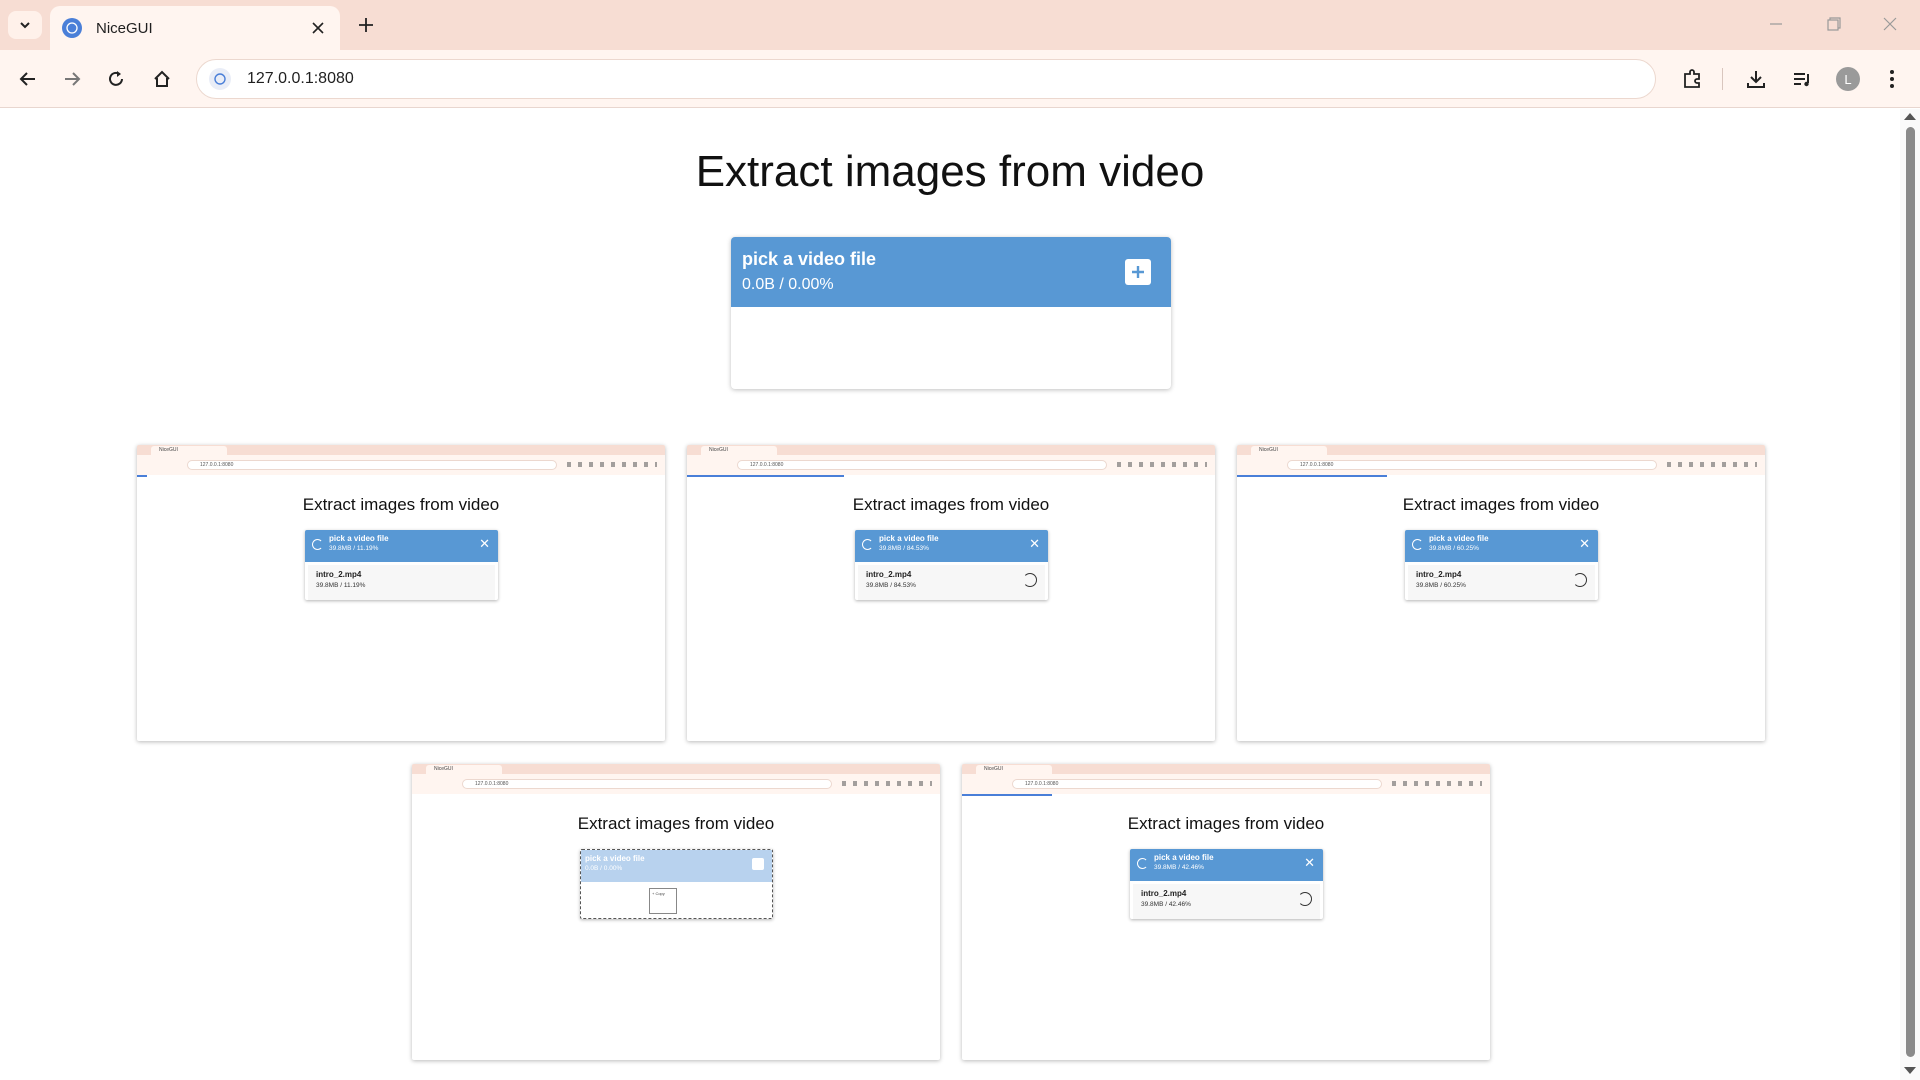 This screenshot has width=1920, height=1080. Describe the element at coordinates (926, 79) in the screenshot. I see `address-bar: 127.0.0.1:8080` at that location.